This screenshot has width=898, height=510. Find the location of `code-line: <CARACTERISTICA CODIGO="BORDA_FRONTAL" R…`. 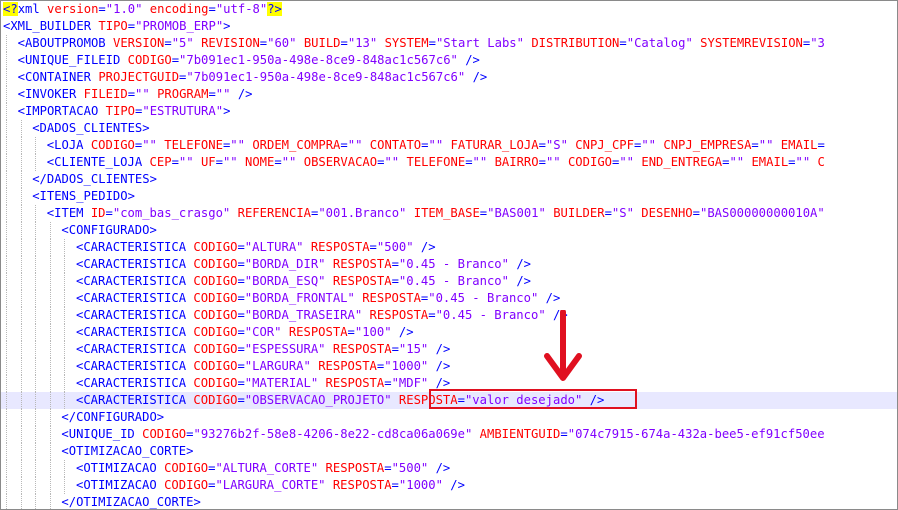

code-line: <CARACTERISTICA CODIGO="BORDA_FRONTAL" R… is located at coordinates (449, 298).